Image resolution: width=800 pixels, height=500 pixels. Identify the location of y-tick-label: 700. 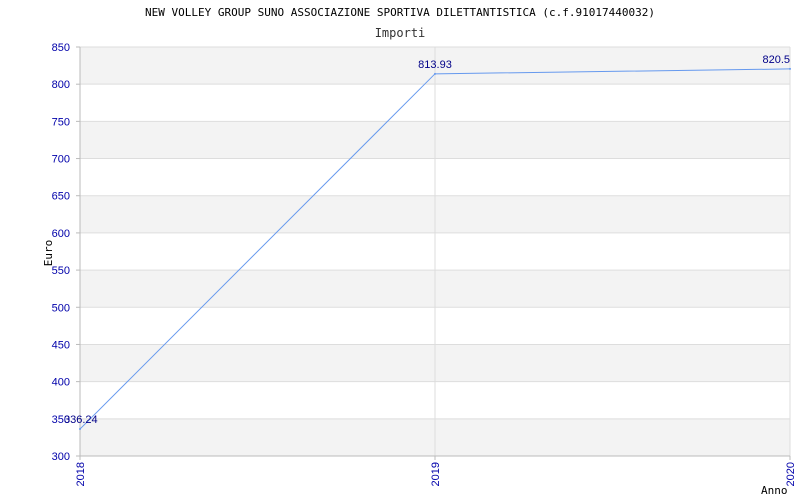
(61, 160).